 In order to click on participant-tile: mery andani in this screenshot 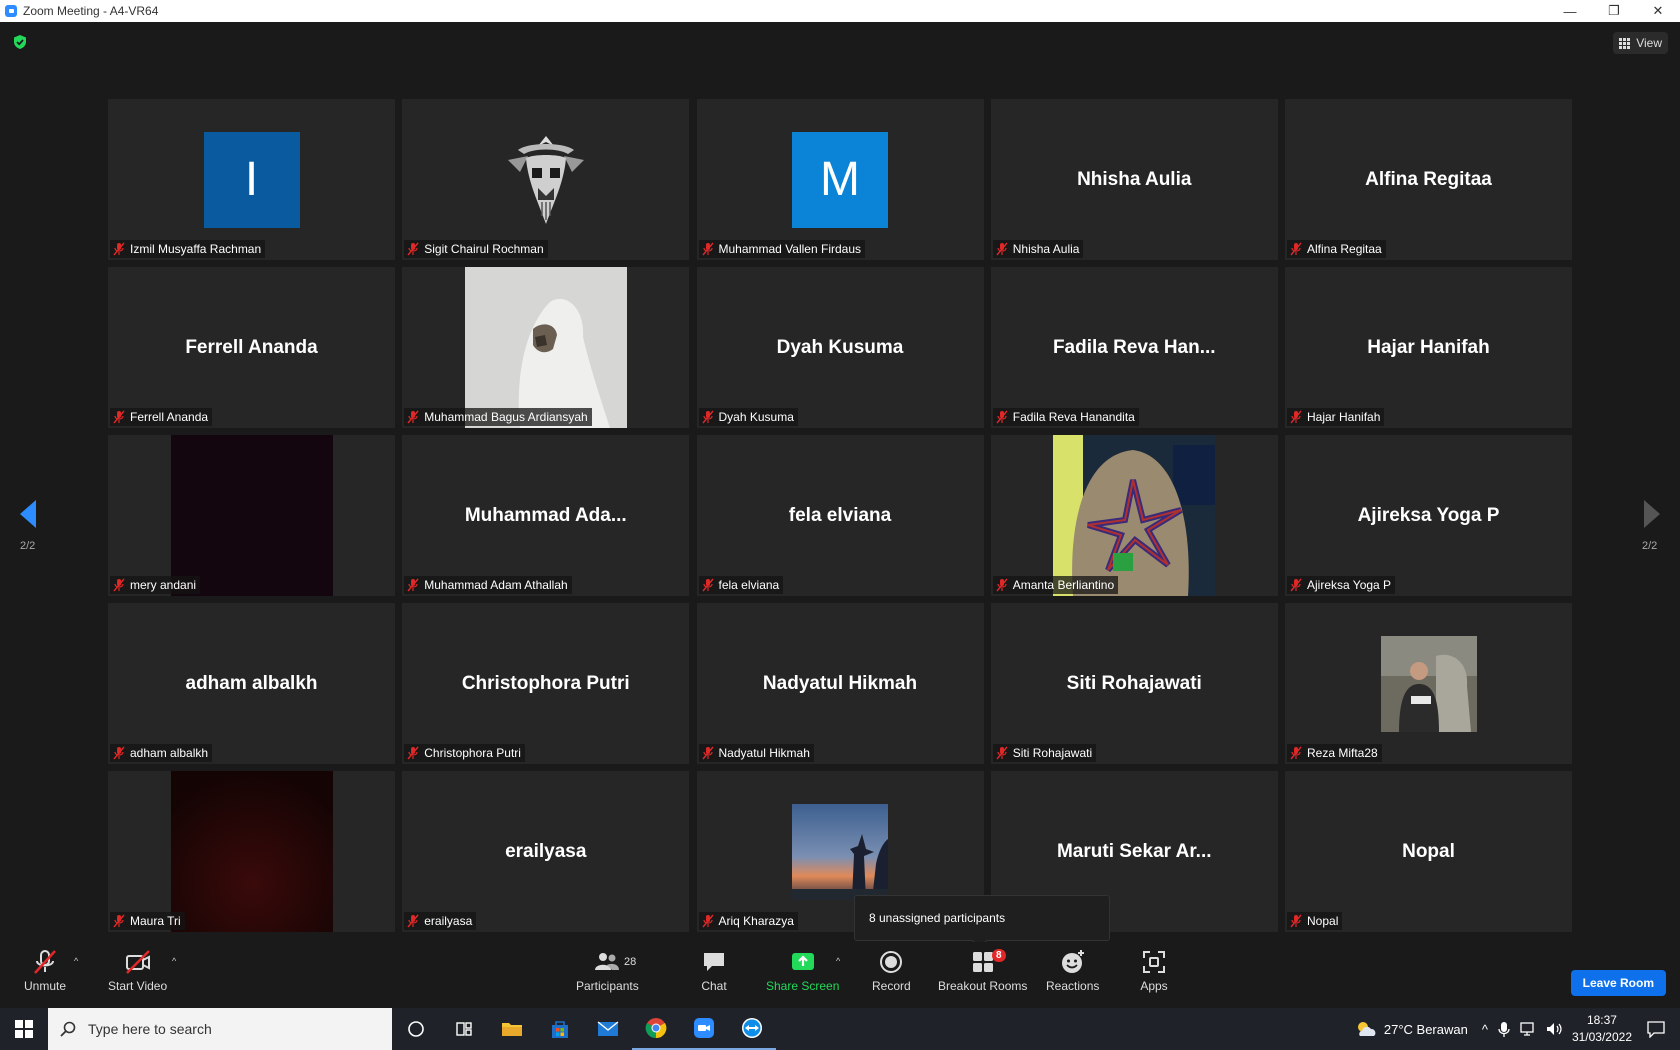, I will do `click(251, 515)`.